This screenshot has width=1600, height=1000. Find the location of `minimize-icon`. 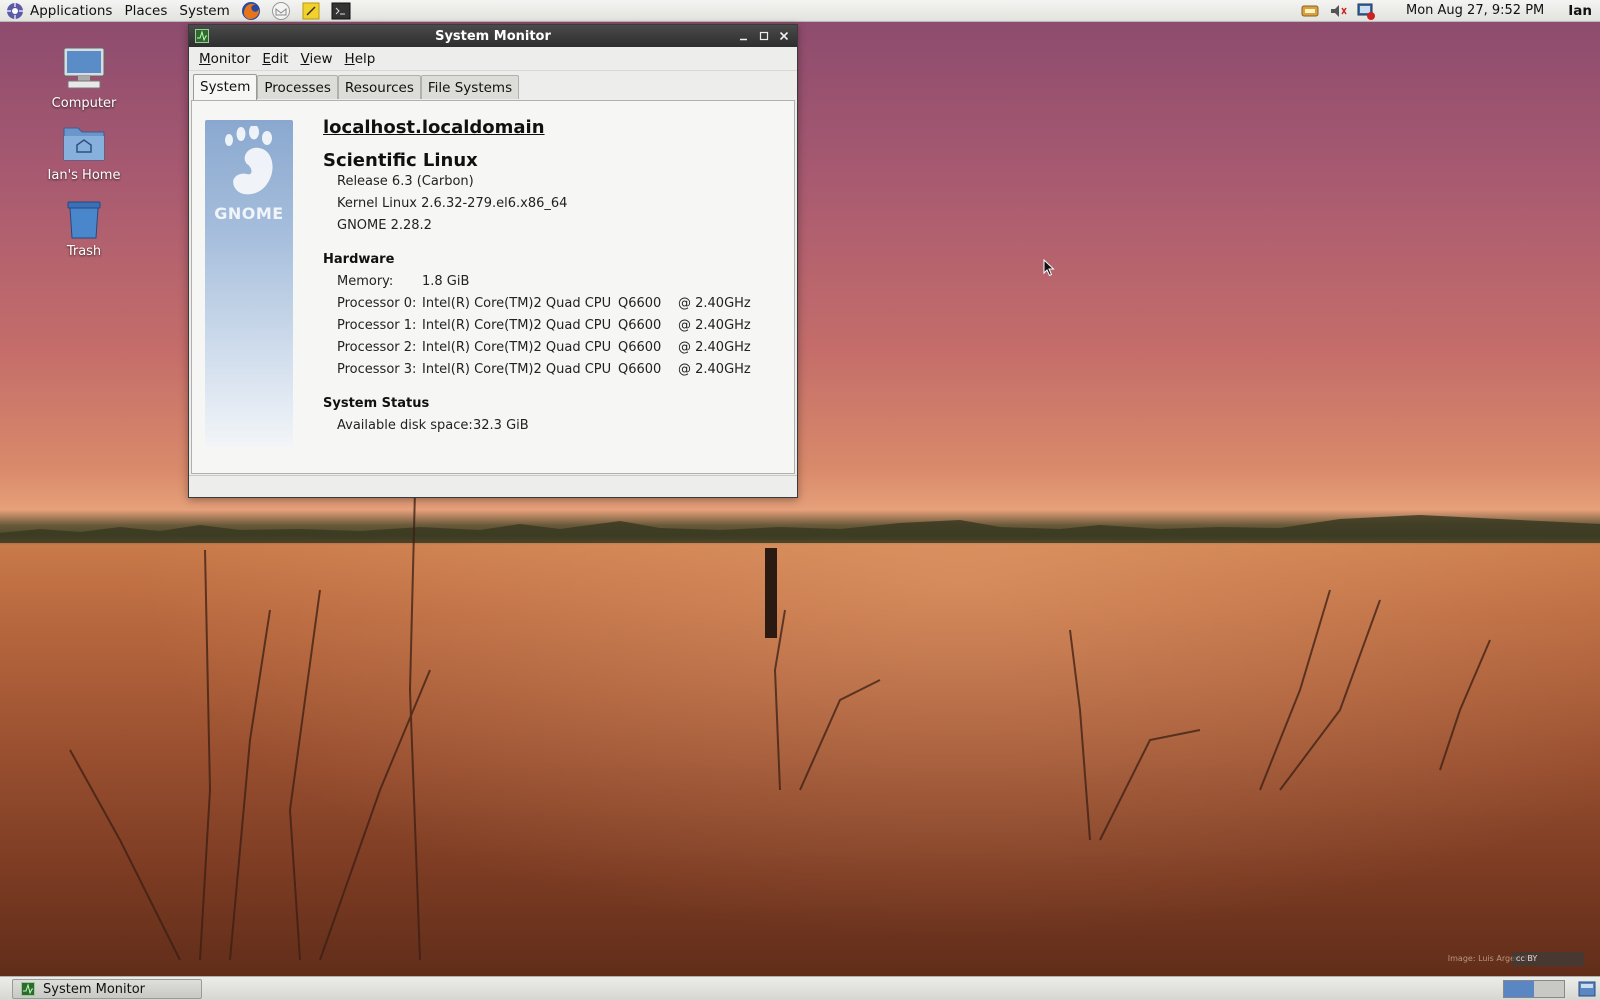

minimize-icon is located at coordinates (743, 39).